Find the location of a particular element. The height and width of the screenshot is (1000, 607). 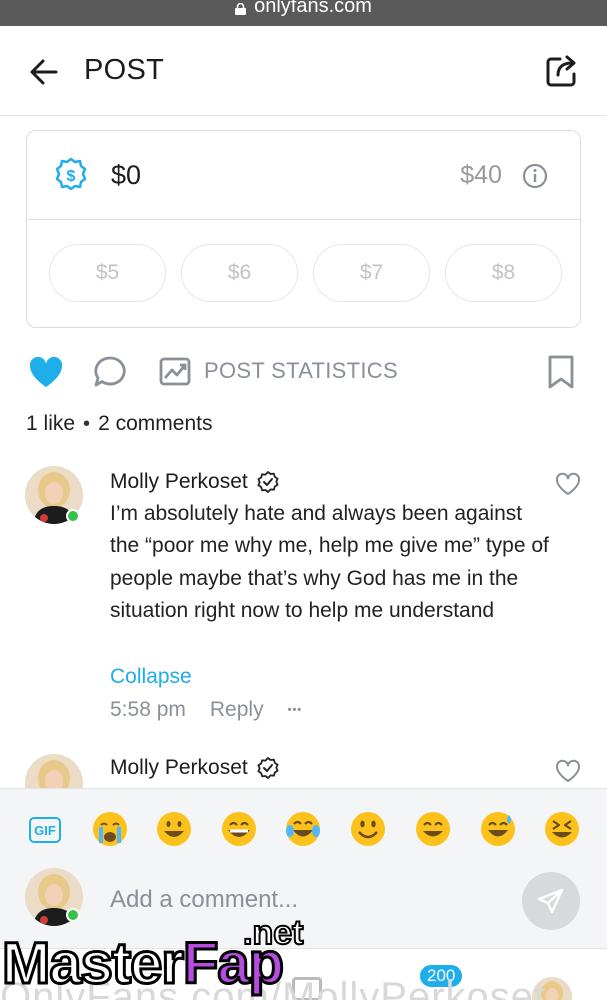

grinning-face-icon is located at coordinates (174, 829).